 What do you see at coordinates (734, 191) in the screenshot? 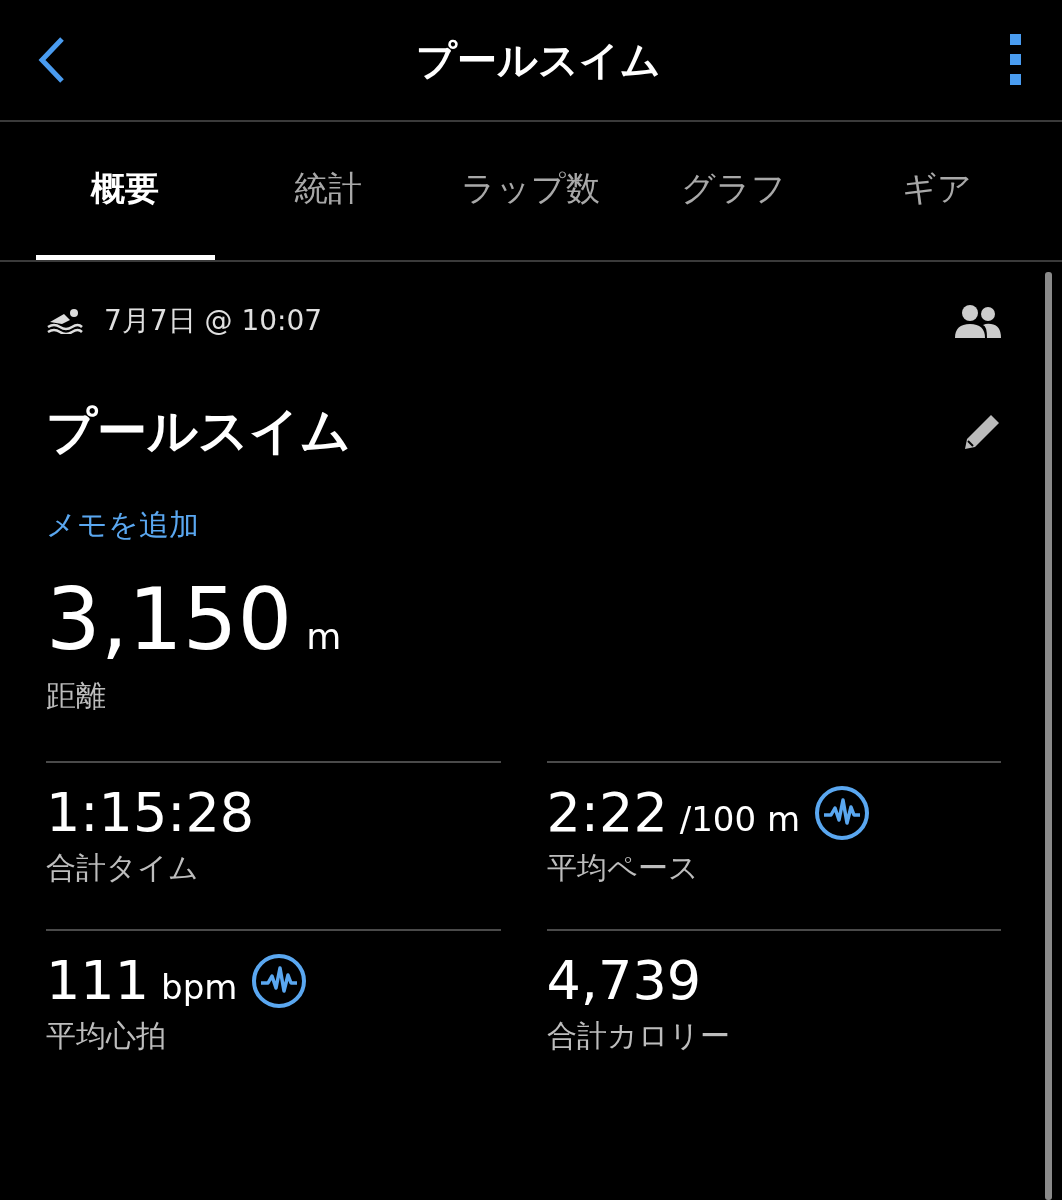
I see `tab: グラフ` at bounding box center [734, 191].